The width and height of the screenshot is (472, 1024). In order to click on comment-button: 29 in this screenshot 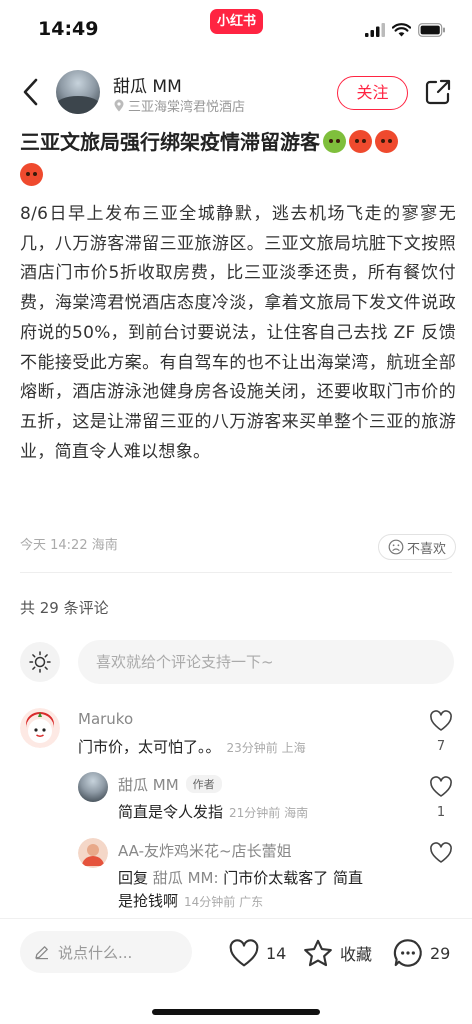, I will do `click(421, 953)`.